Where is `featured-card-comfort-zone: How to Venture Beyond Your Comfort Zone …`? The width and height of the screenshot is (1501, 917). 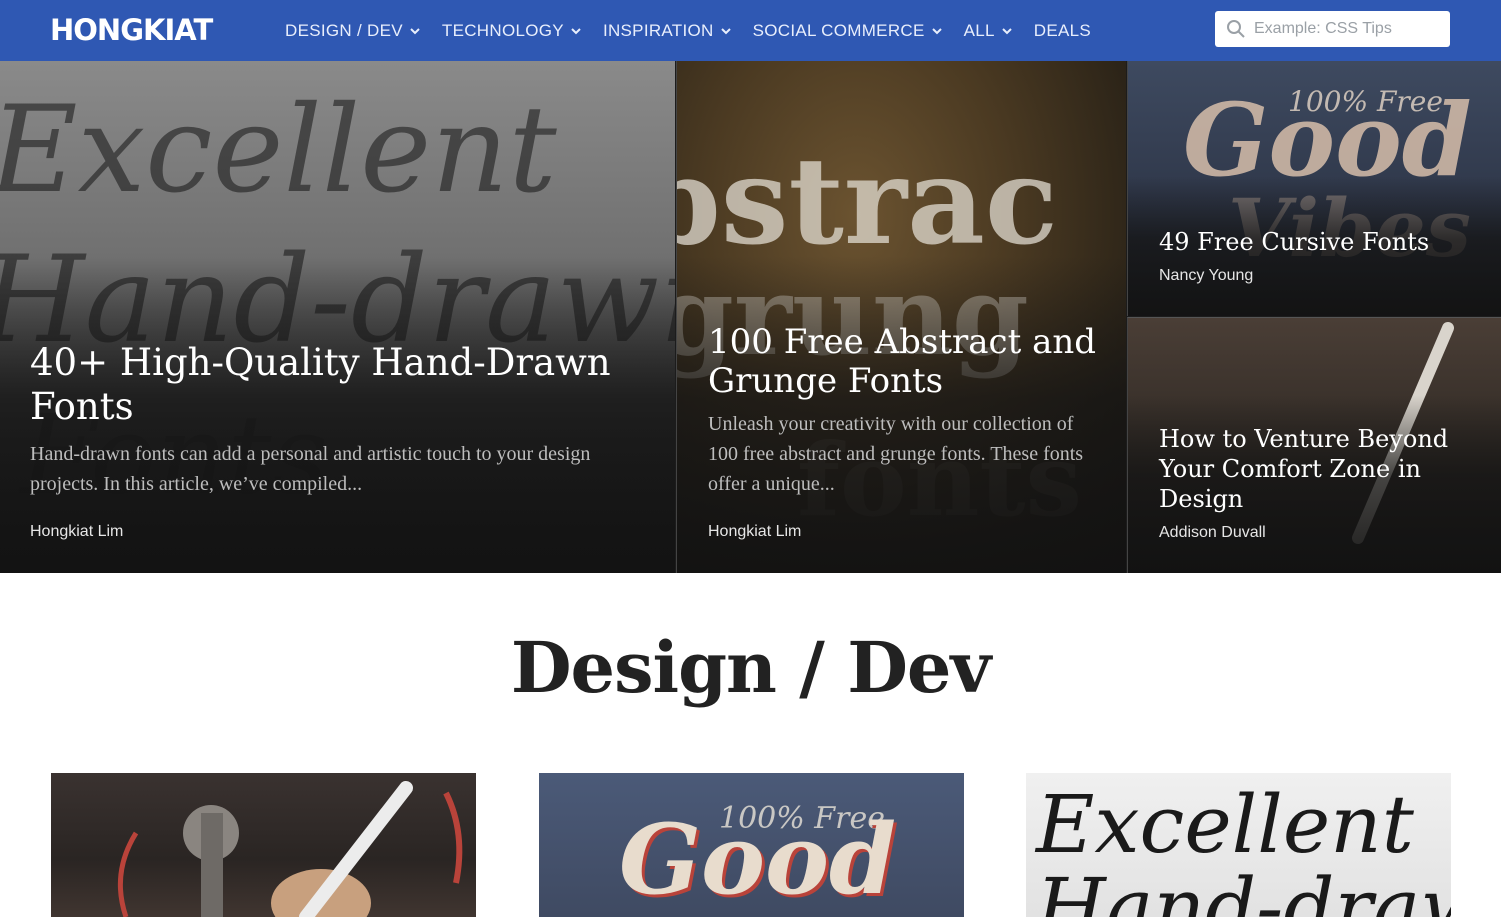
featured-card-comfort-zone: How to Venture Beyond Your Comfort Zone … is located at coordinates (1314, 445).